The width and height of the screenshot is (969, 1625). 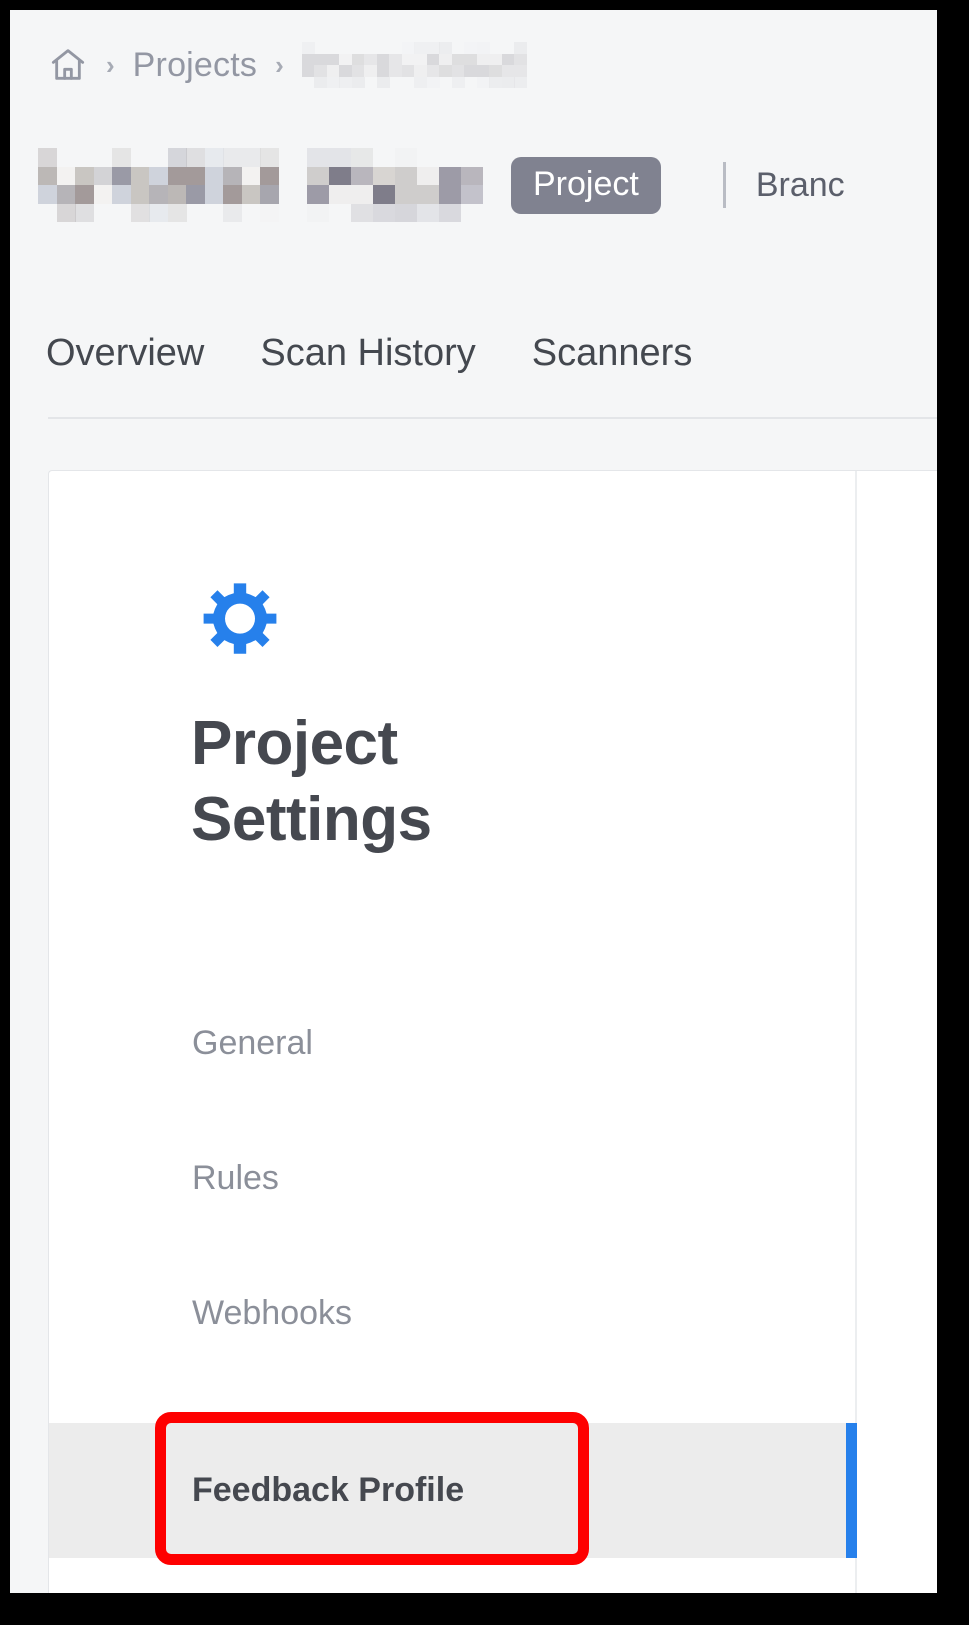 I want to click on scope-divider, so click(x=724, y=185).